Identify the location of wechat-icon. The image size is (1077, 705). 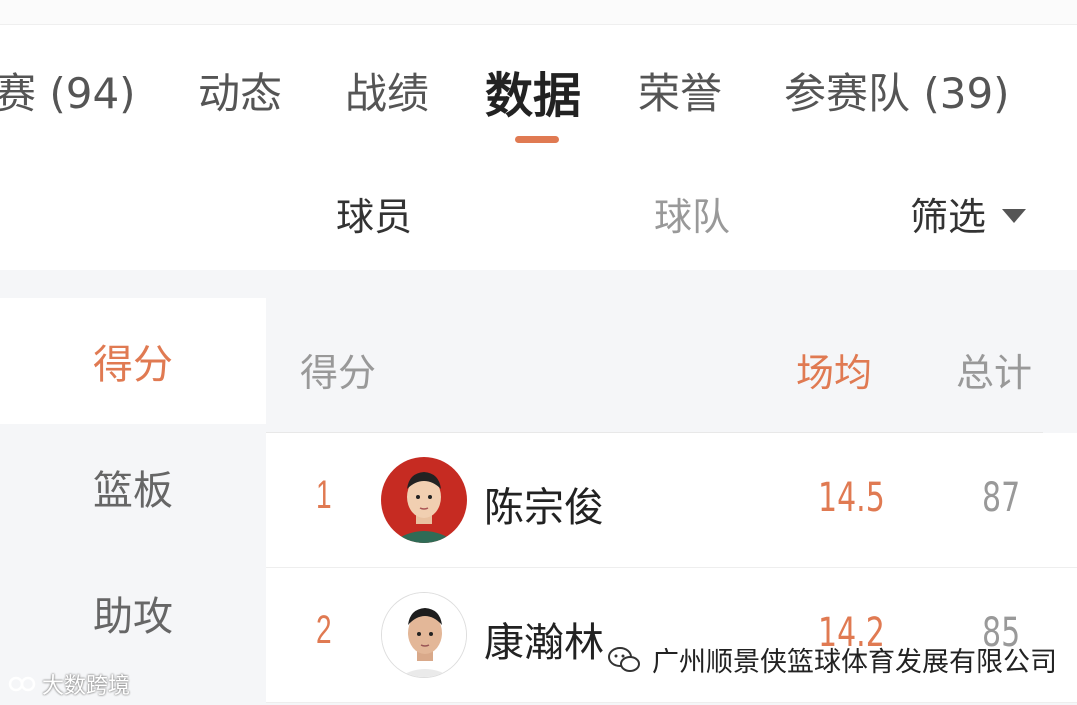
(624, 659).